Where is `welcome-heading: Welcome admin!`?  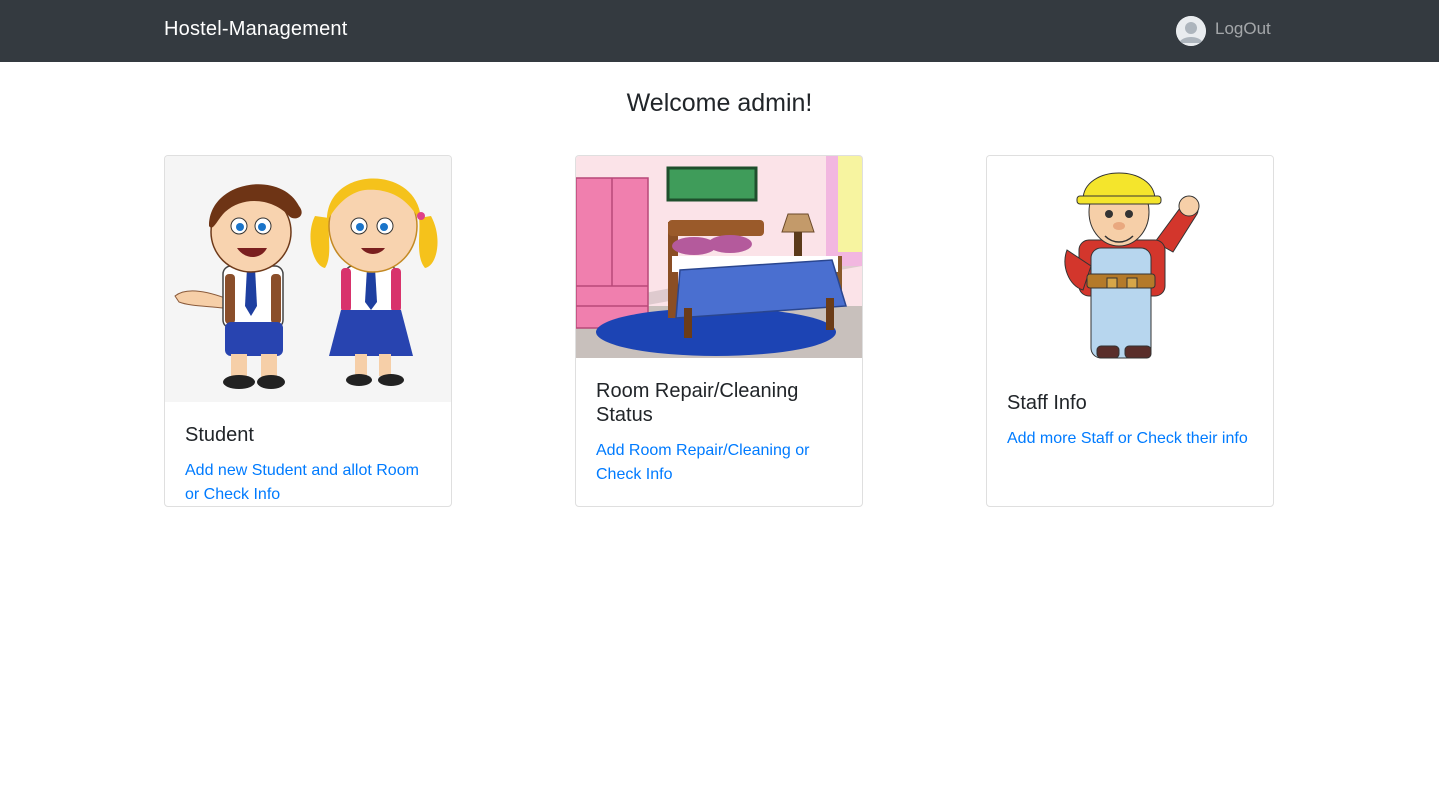
welcome-heading: Welcome admin! is located at coordinates (719, 103).